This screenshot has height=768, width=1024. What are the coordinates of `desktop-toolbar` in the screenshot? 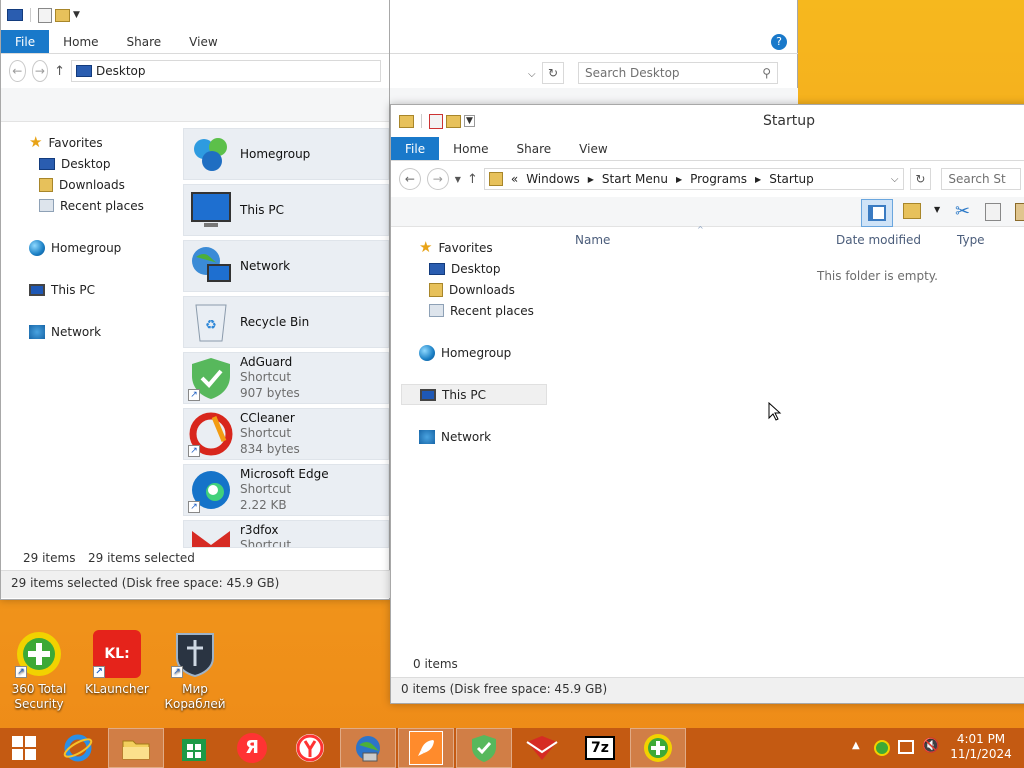 It's located at (195, 105).